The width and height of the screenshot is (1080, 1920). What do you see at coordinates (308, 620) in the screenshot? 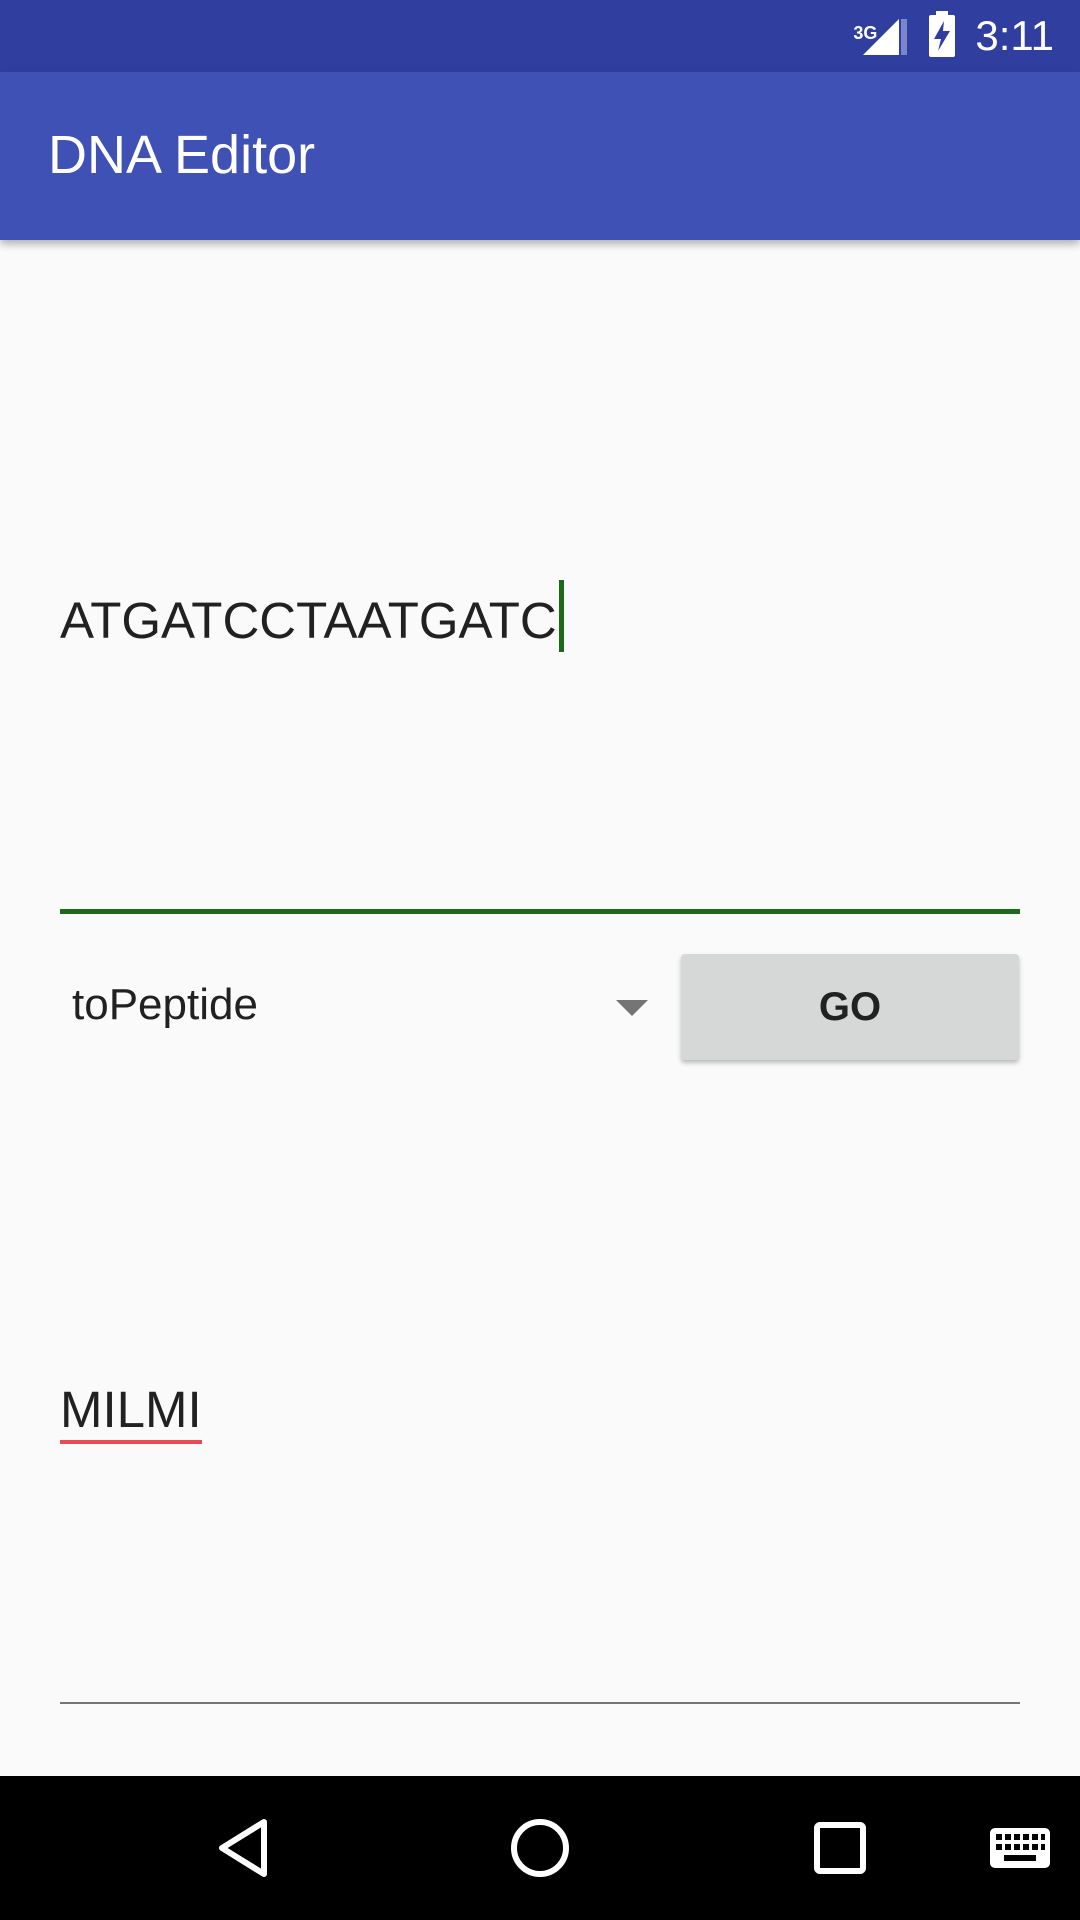
I see `dna-sequence-text: ATGATCCTAATGATC` at bounding box center [308, 620].